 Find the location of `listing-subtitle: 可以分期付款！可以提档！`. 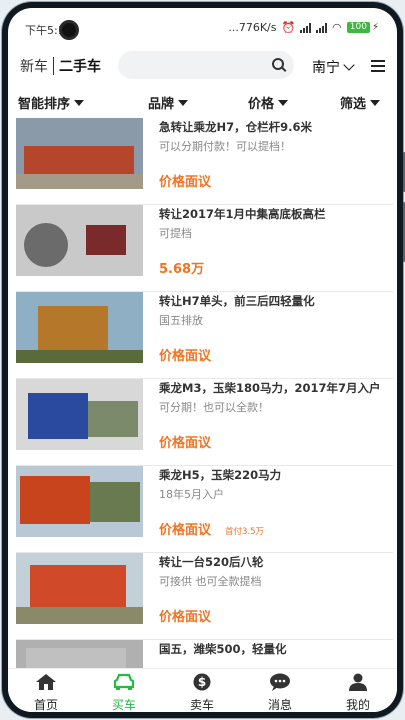

listing-subtitle: 可以分期付款！可以提档！ is located at coordinates (225, 146).